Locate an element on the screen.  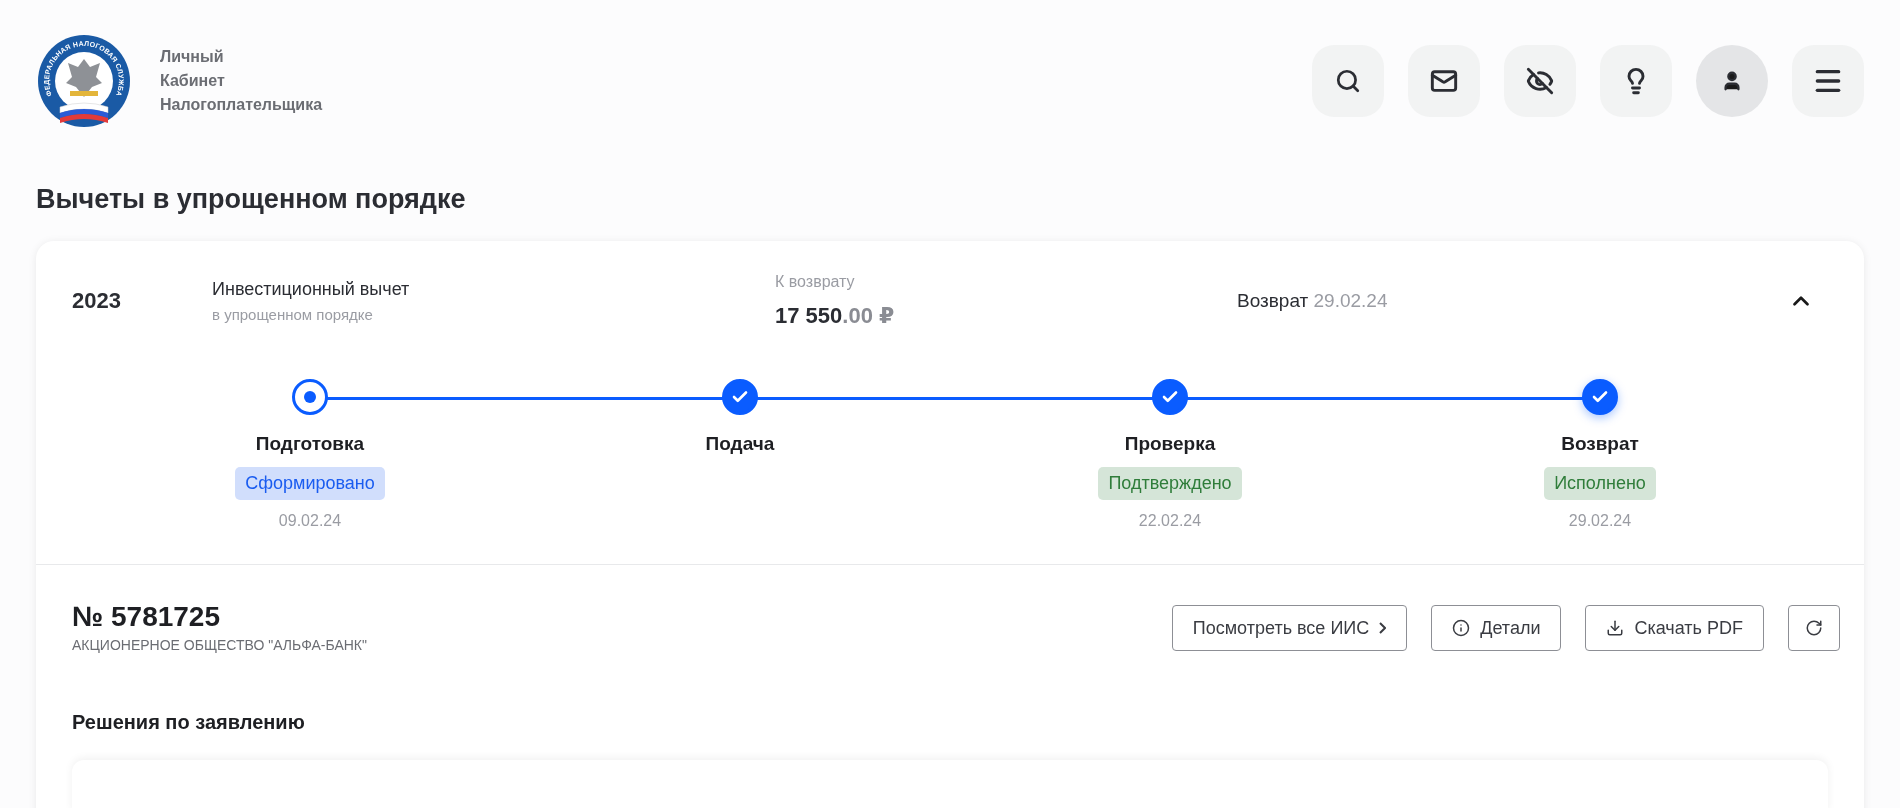
view-iis-button: Посмотреть все ИИС is located at coordinates (1289, 628).